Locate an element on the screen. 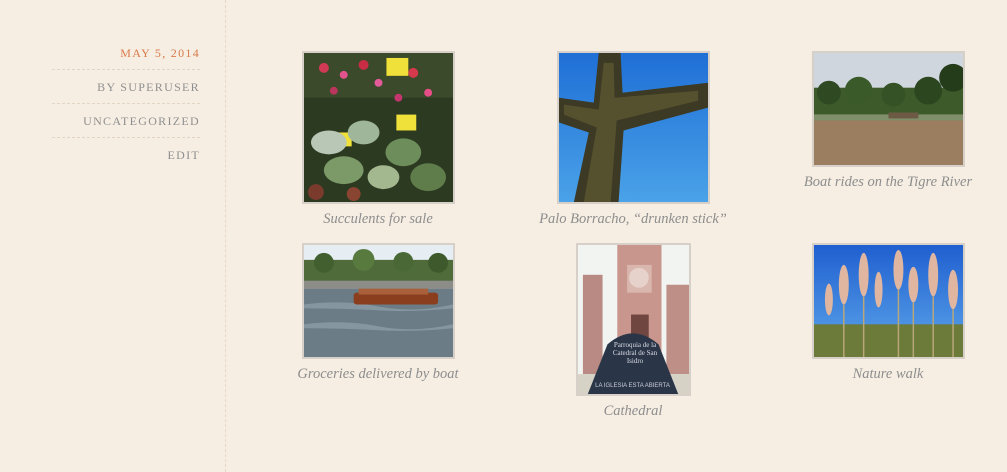 The width and height of the screenshot is (1007, 472). cathedral-sign-text: Parroquia de la Catedral de San Isidro is located at coordinates (635, 353).